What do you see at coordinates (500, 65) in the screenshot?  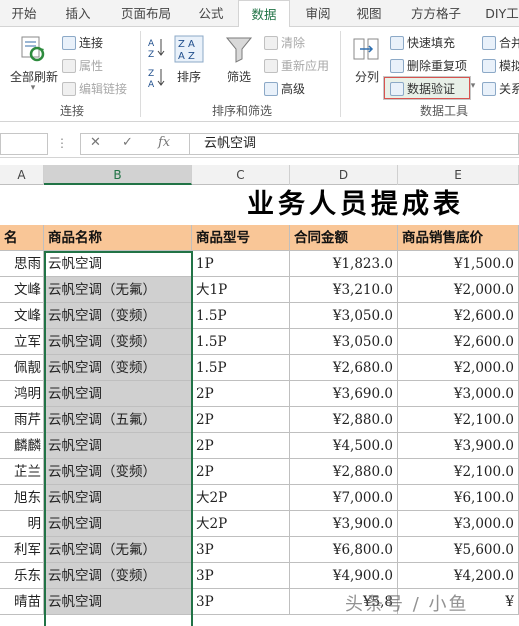 I see `what-if-button: 模拟` at bounding box center [500, 65].